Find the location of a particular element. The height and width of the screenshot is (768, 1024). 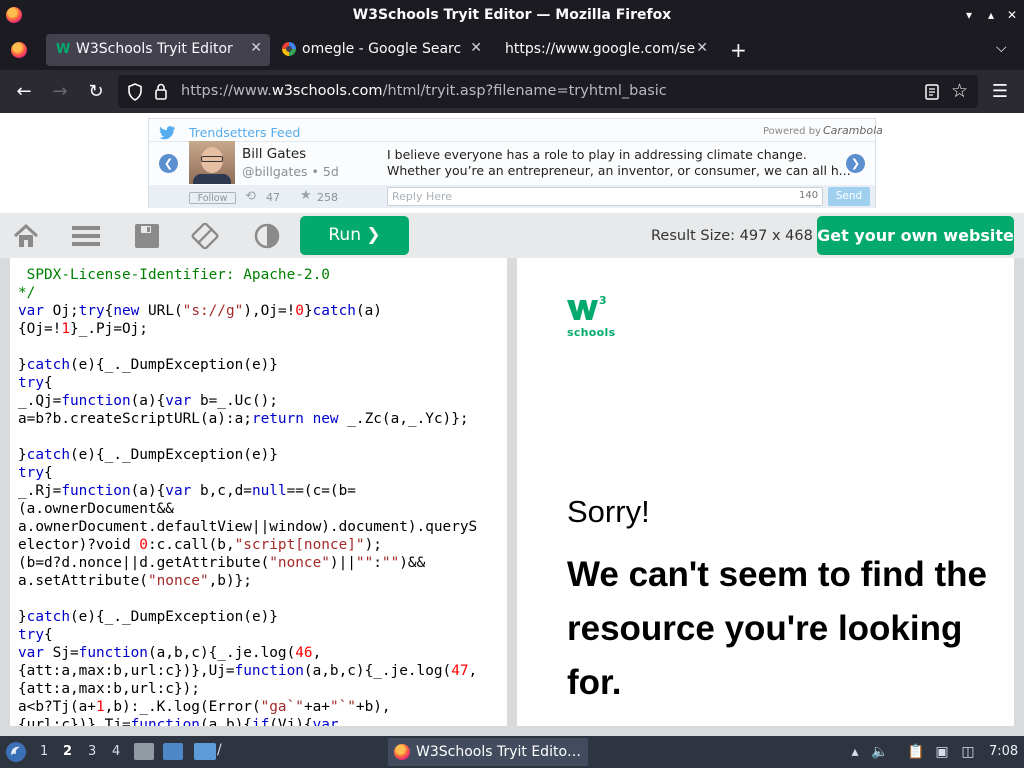

folder-launcher-icon is located at coordinates (205, 751).